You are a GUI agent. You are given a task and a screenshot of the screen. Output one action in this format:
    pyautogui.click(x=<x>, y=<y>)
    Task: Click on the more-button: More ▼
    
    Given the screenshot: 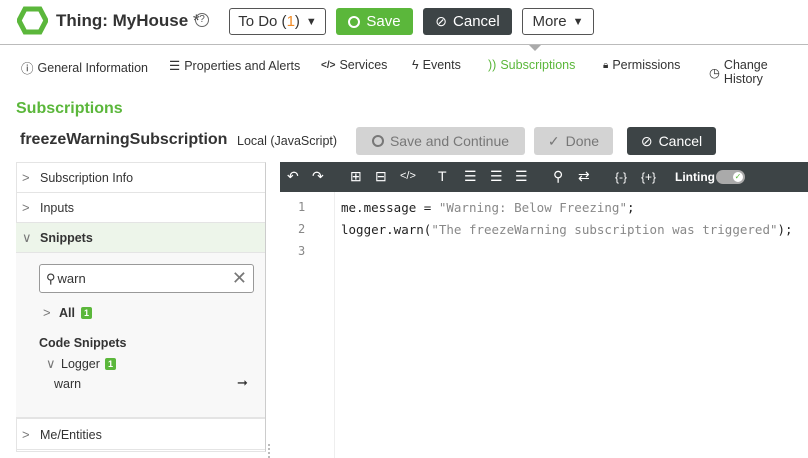 What is the action you would take?
    pyautogui.click(x=558, y=21)
    